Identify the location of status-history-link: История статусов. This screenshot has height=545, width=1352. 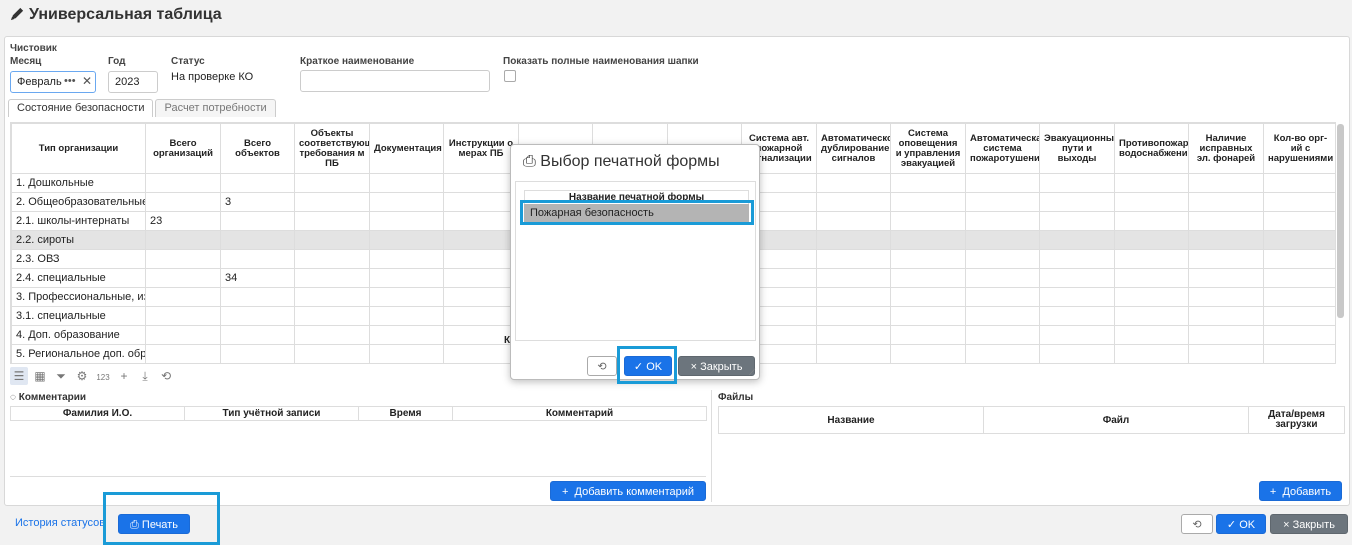
(60, 523).